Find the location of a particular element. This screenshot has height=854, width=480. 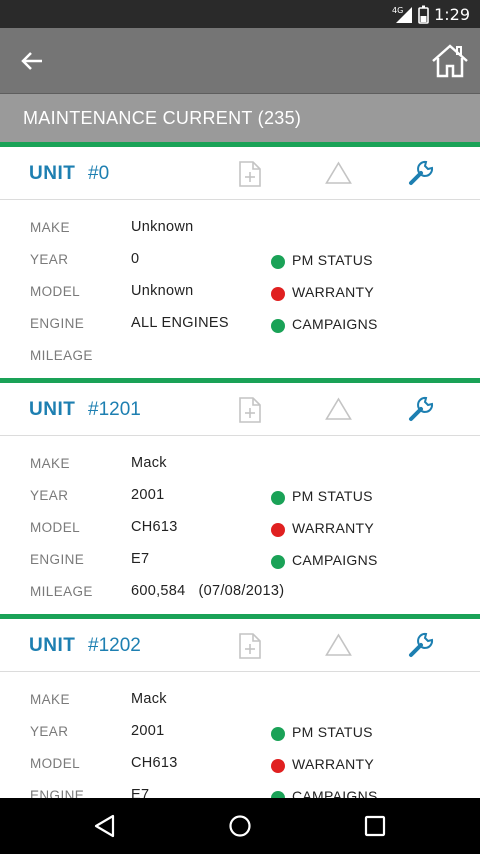

unit-card-header: UNIT #1201 is located at coordinates (240, 409).